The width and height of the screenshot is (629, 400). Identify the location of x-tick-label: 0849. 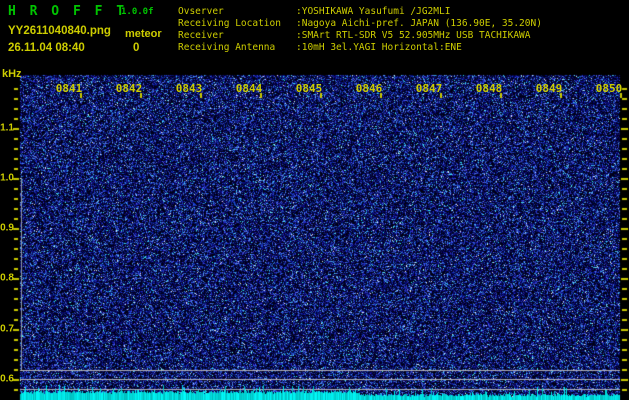
(549, 88).